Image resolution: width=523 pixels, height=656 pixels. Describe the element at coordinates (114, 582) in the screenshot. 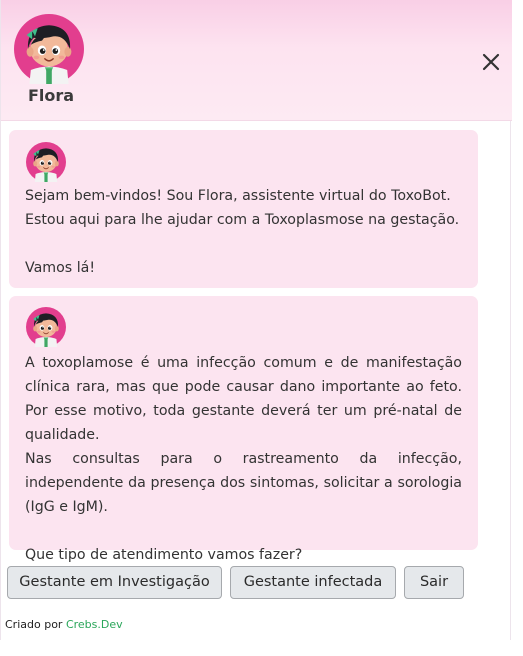

I see `option-gestante-em-investigacao-button: Gestante em Investigação` at that location.